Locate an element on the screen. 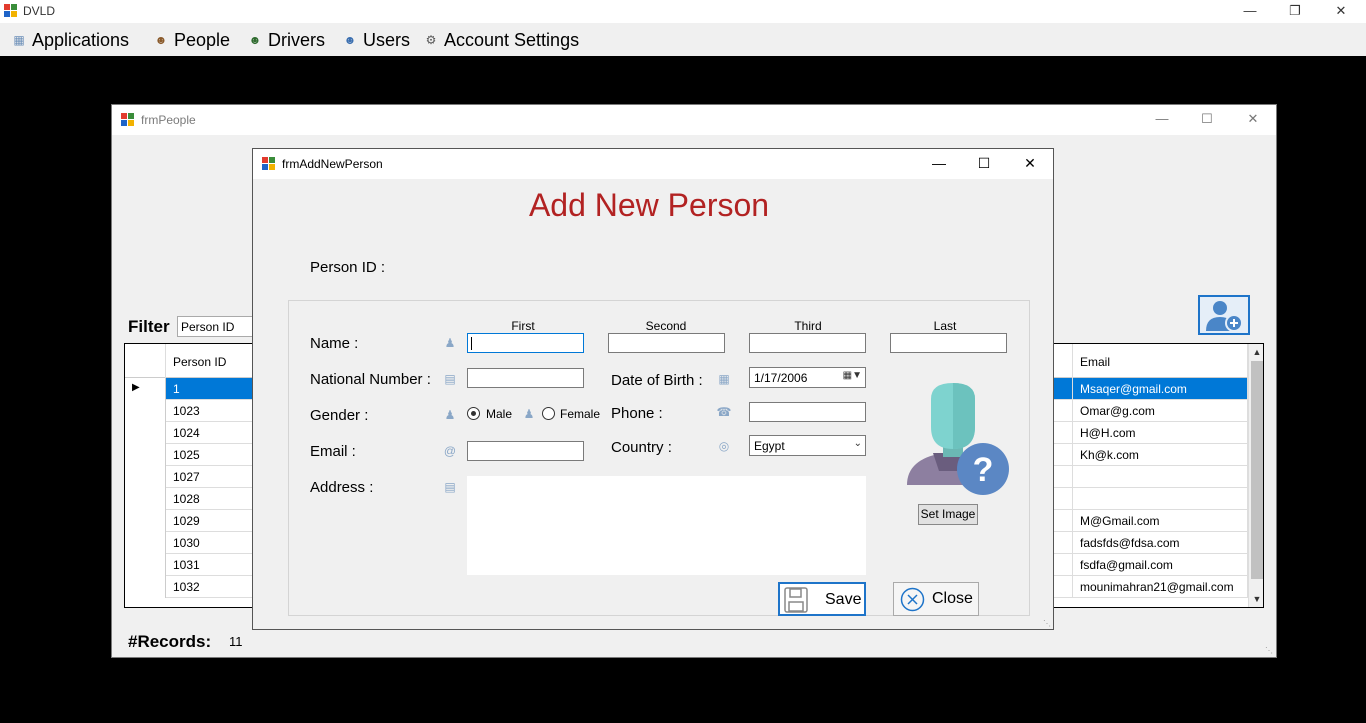 Image resolution: width=1366 pixels, height=723 pixels. text-caret is located at coordinates (471, 343).